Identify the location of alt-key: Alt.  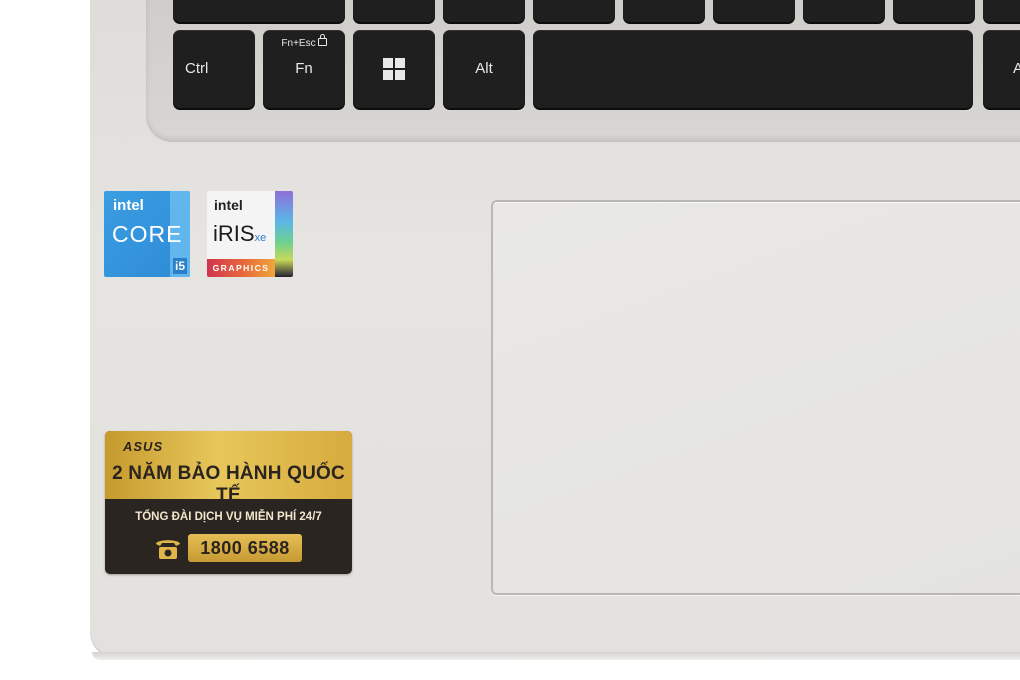
(484, 69).